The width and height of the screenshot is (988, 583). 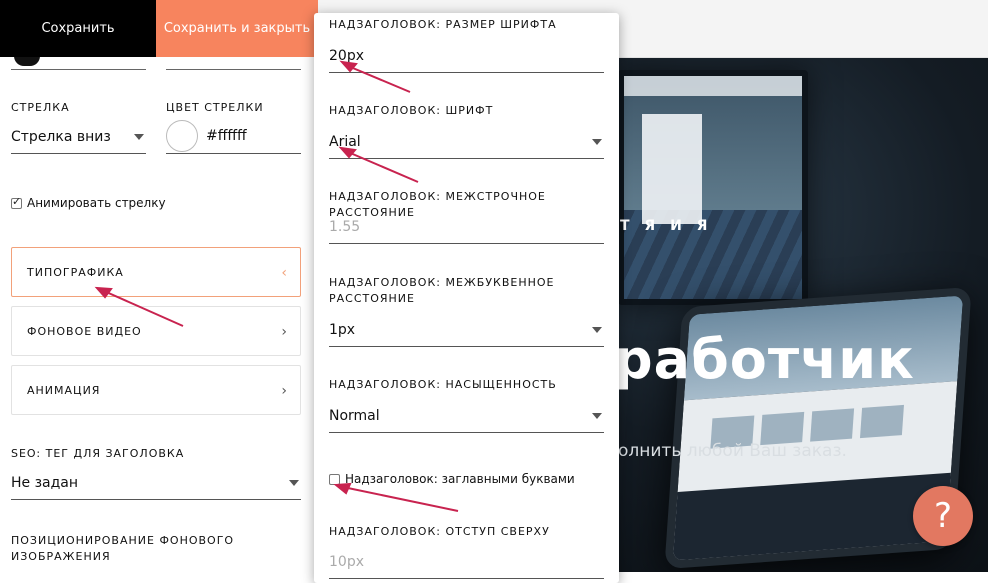 I want to click on kicker-font-size-input: 20px, so click(x=466, y=58).